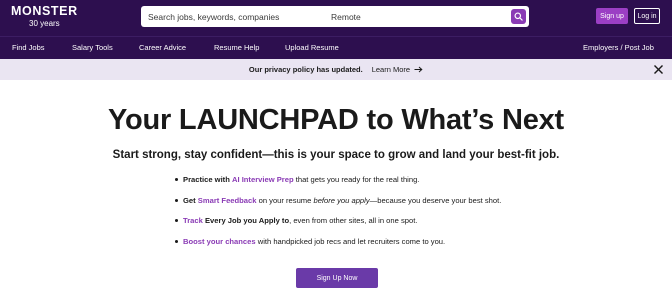  What do you see at coordinates (391, 69) in the screenshot?
I see `learn-more-label: Learn More` at bounding box center [391, 69].